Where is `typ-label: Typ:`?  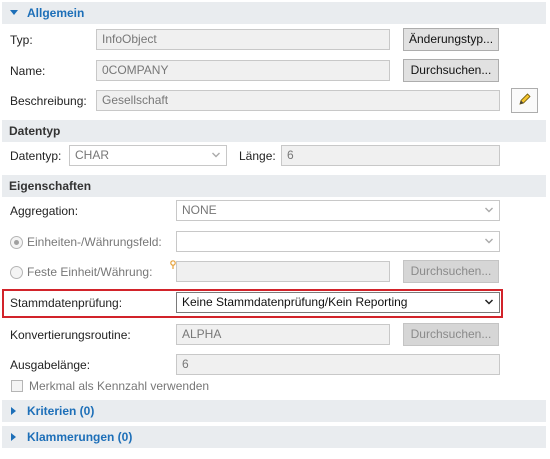
typ-label: Typ: is located at coordinates (21, 40).